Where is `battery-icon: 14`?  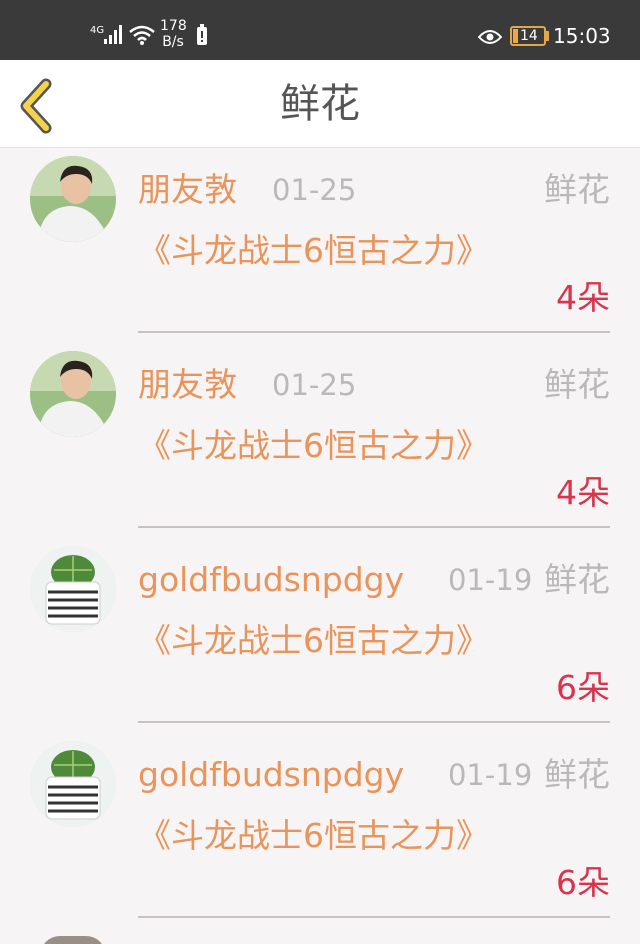 battery-icon: 14 is located at coordinates (528, 36).